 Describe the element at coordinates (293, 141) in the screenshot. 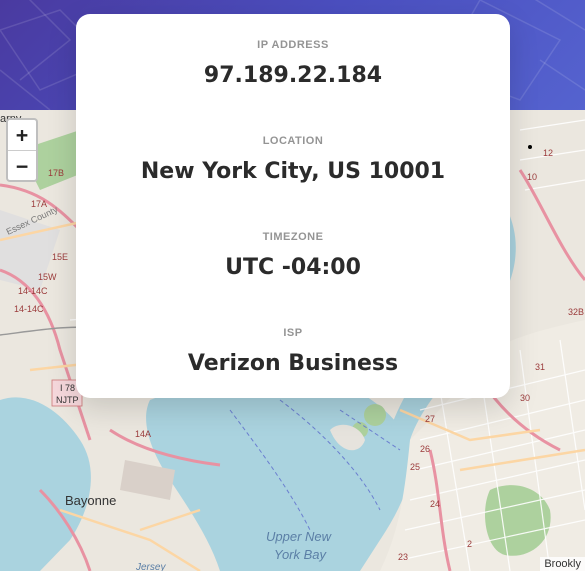

I see `location-label: LOCATION` at that location.